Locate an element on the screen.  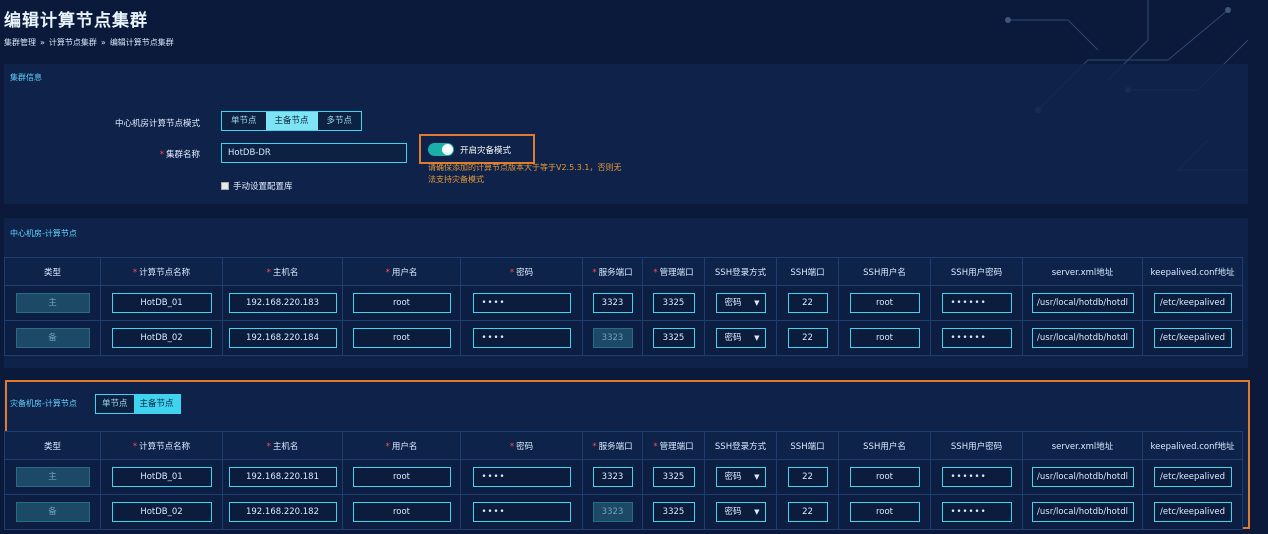
table-cell: HotDB_02 is located at coordinates (161, 338).